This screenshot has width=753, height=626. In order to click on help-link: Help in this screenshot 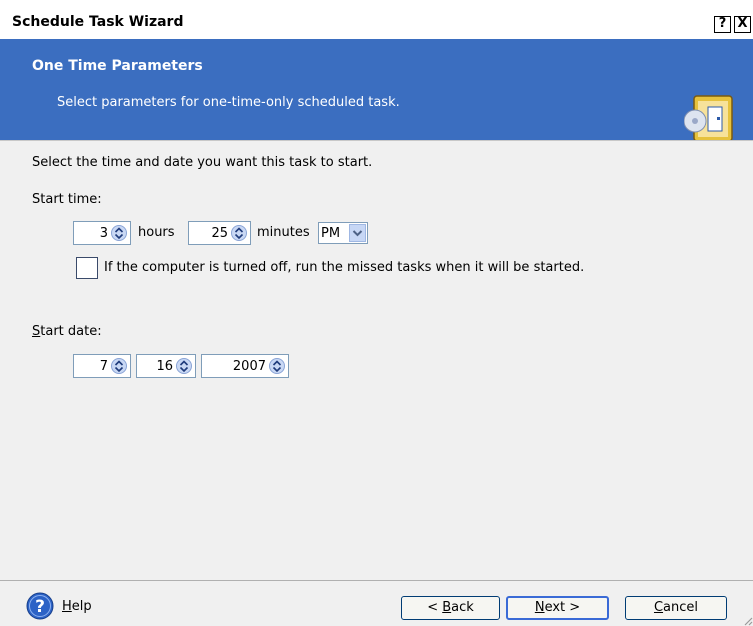, I will do `click(77, 606)`.